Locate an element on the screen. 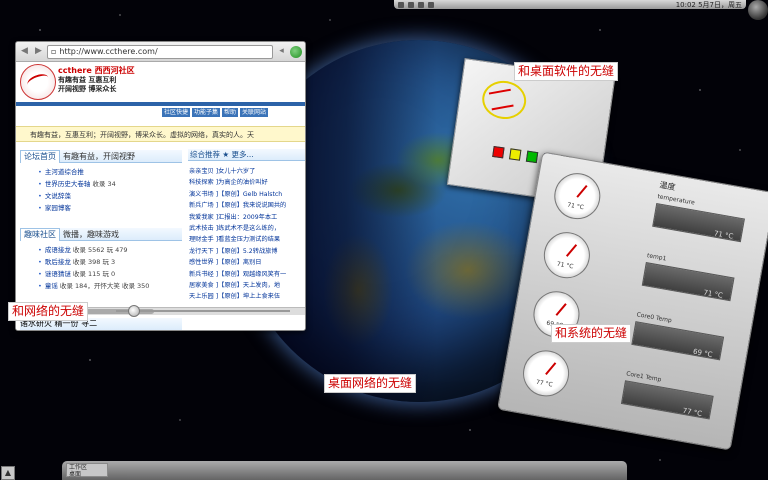 This screenshot has height=480, width=768. list-item: 文说辞藻 is located at coordinates (77, 196).